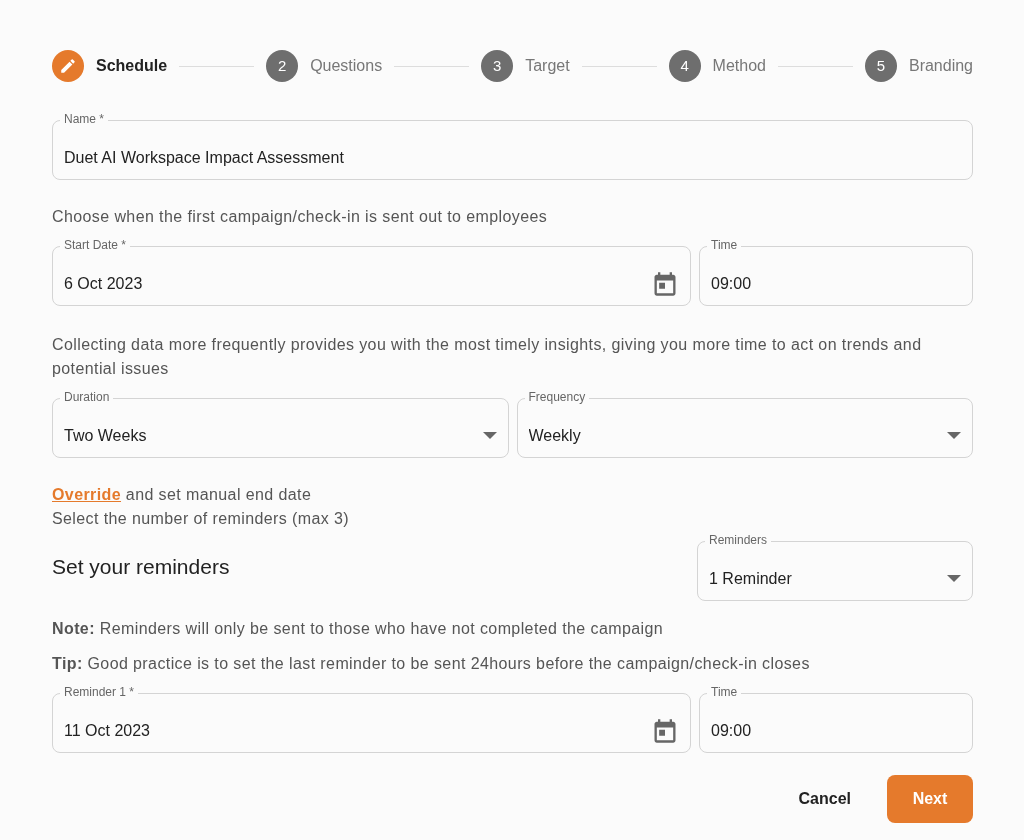  What do you see at coordinates (487, 357) in the screenshot?
I see `instruction-text: Collecting data more frequently provides you with the most timely insights, giving you more time to act on trends and potential issues` at bounding box center [487, 357].